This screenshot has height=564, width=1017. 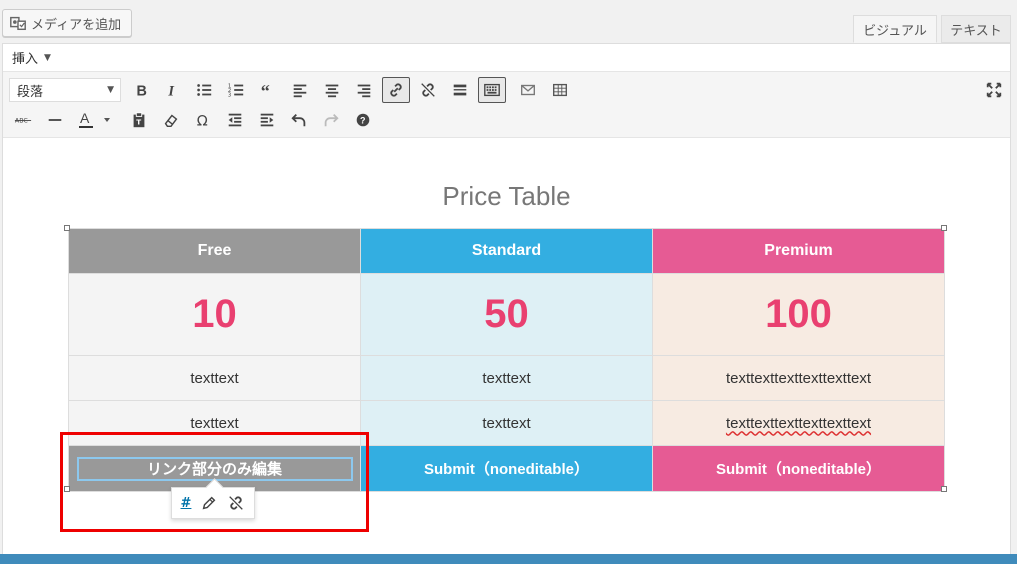 What do you see at coordinates (18, 23) in the screenshot?
I see `media-icon` at bounding box center [18, 23].